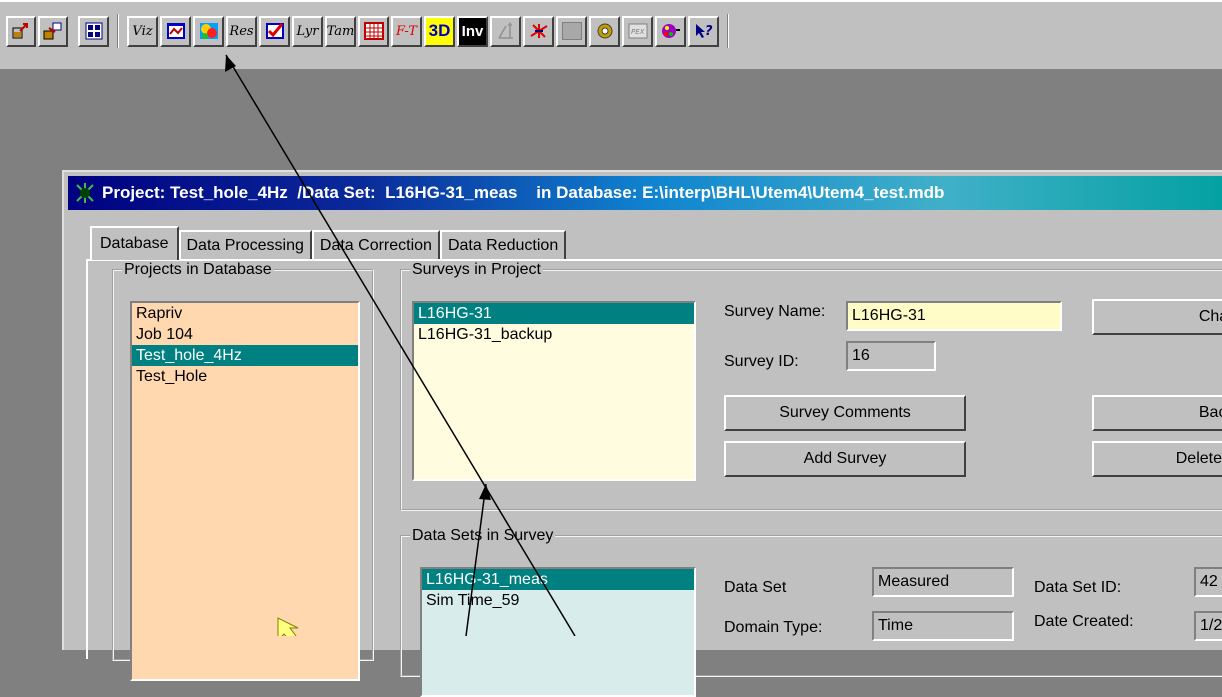 Image resolution: width=1222 pixels, height=697 pixels. I want to click on check-icon, so click(274, 31).